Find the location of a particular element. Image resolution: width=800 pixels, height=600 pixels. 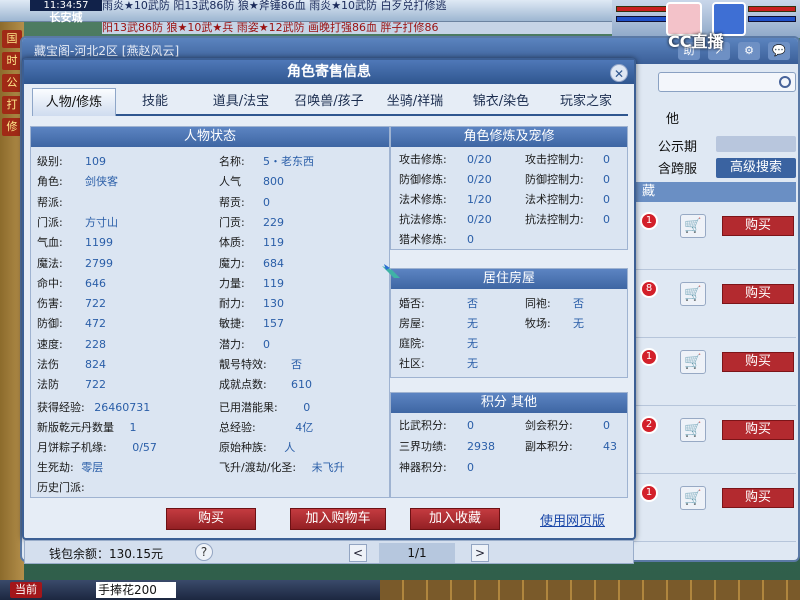

status-row: 伤害: 722 is located at coordinates (71, 304).